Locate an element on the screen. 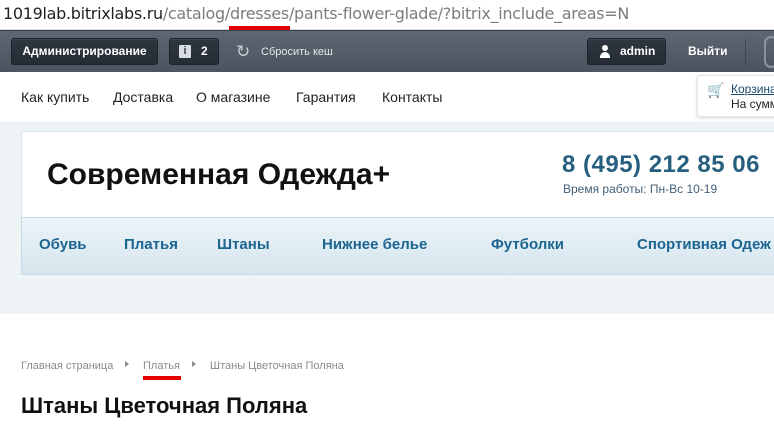 Image resolution: width=774 pixels, height=424 pixels. clear-cache-button: ↻ Сбросить кеш is located at coordinates (284, 52).